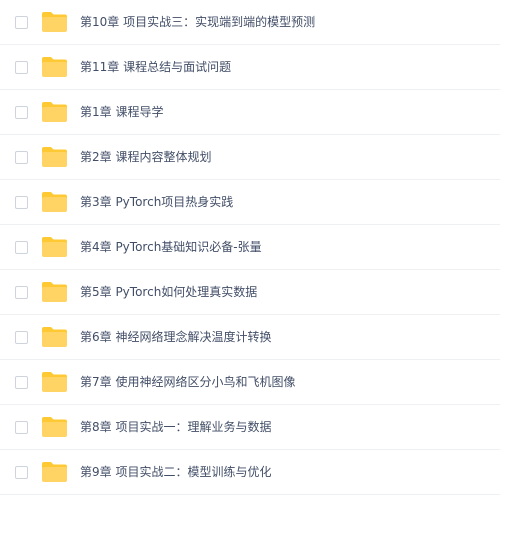  I want to click on file-name: 第7章 使用神经网络区分小鸟和飞机图像, so click(187, 382).